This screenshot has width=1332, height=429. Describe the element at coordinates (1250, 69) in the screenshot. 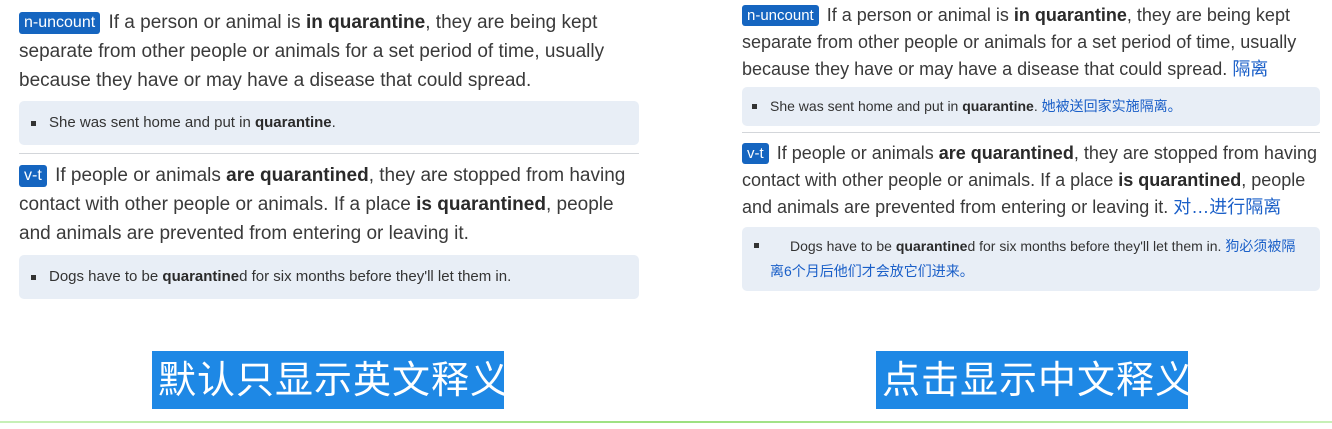

I see `chinese-translation: 隔离` at that location.